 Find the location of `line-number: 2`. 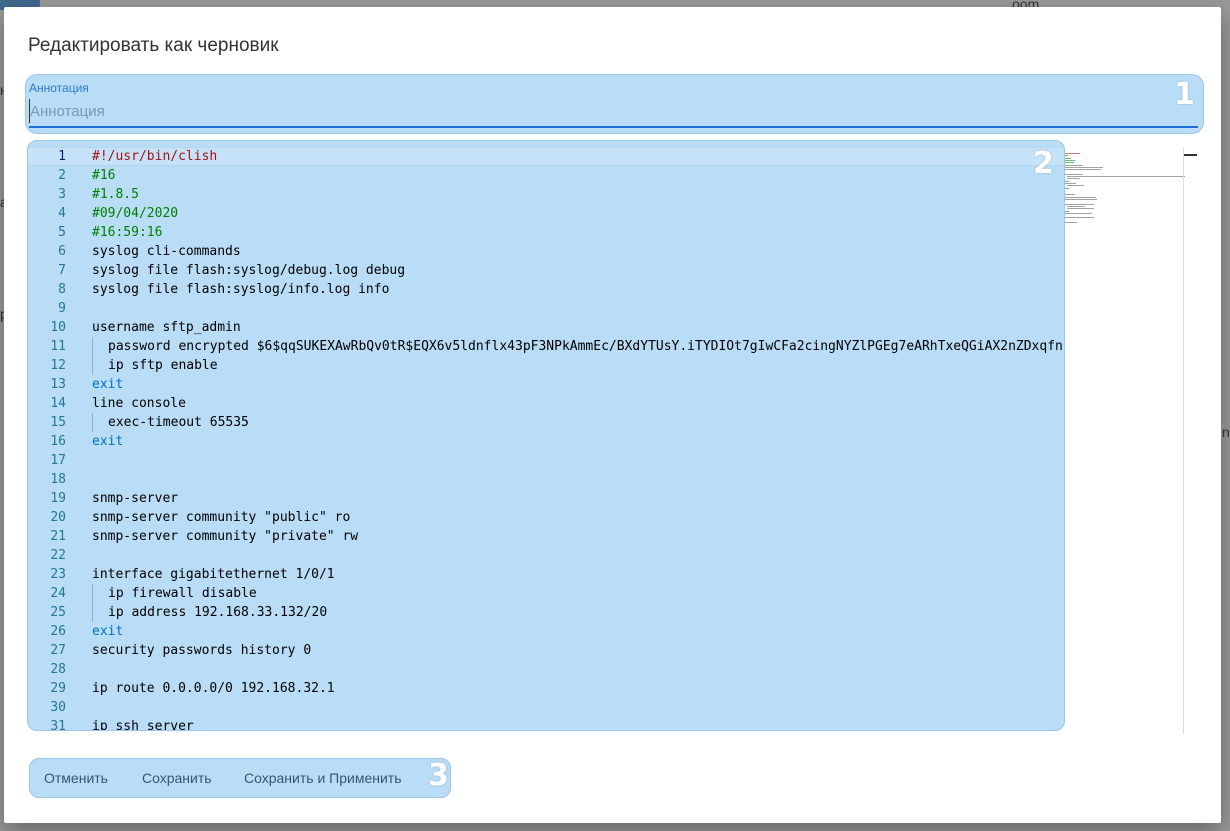

line-number: 2 is located at coordinates (62, 175).